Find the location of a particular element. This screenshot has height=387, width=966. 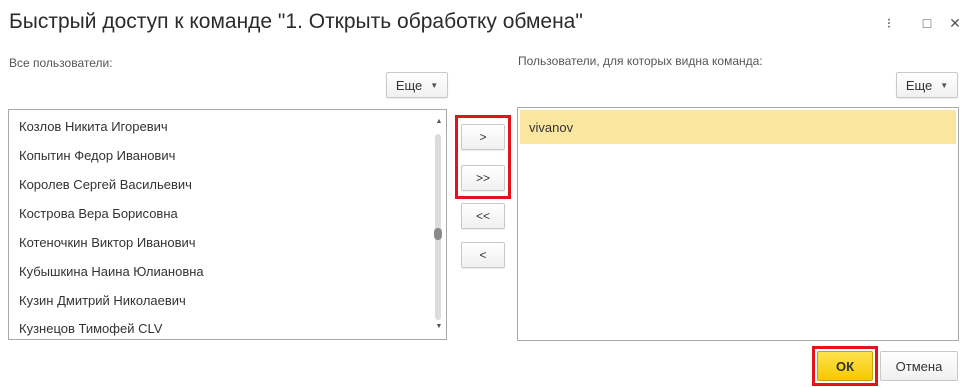

right-more-label: Еще is located at coordinates (919, 85).